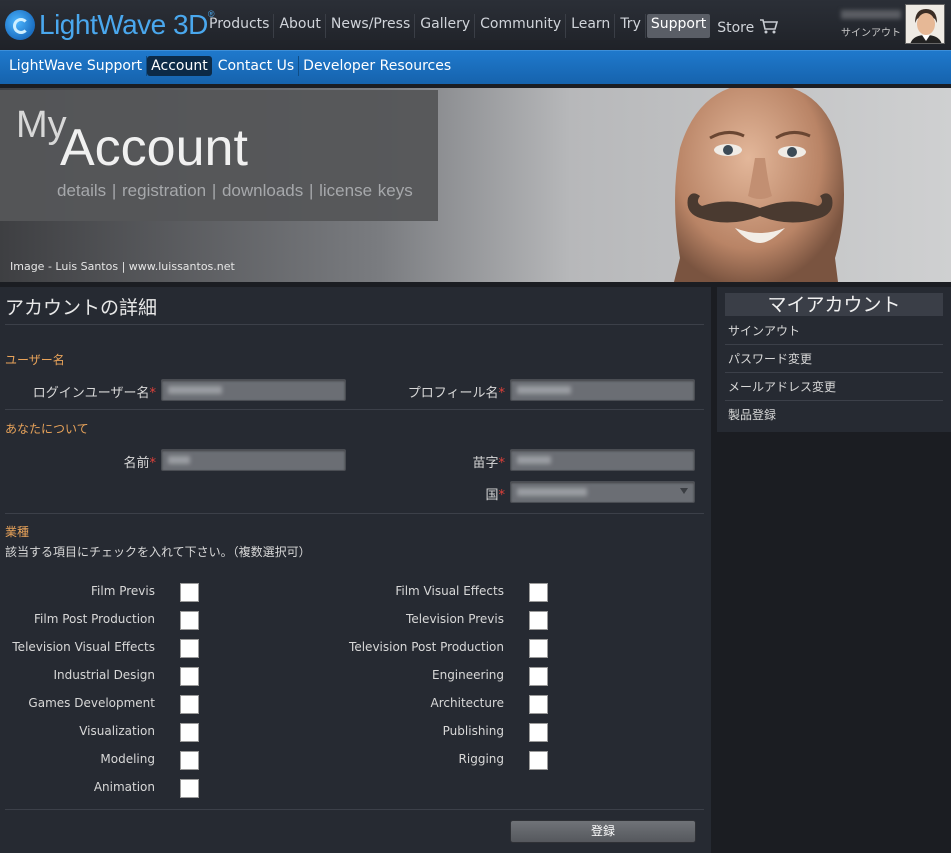 The image size is (951, 853). Describe the element at coordinates (759, 185) in the screenshot. I see `hero-character-image` at that location.